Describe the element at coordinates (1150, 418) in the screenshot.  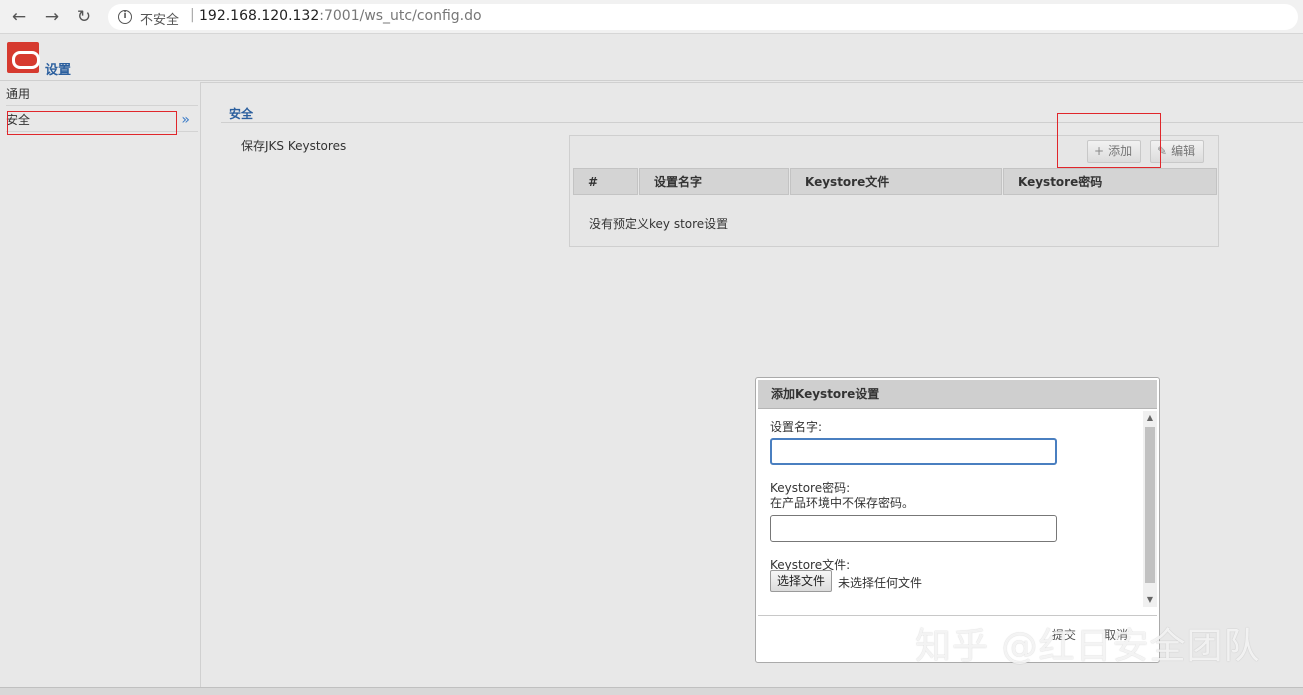
I see `scroll-up-icon: ▲` at that location.